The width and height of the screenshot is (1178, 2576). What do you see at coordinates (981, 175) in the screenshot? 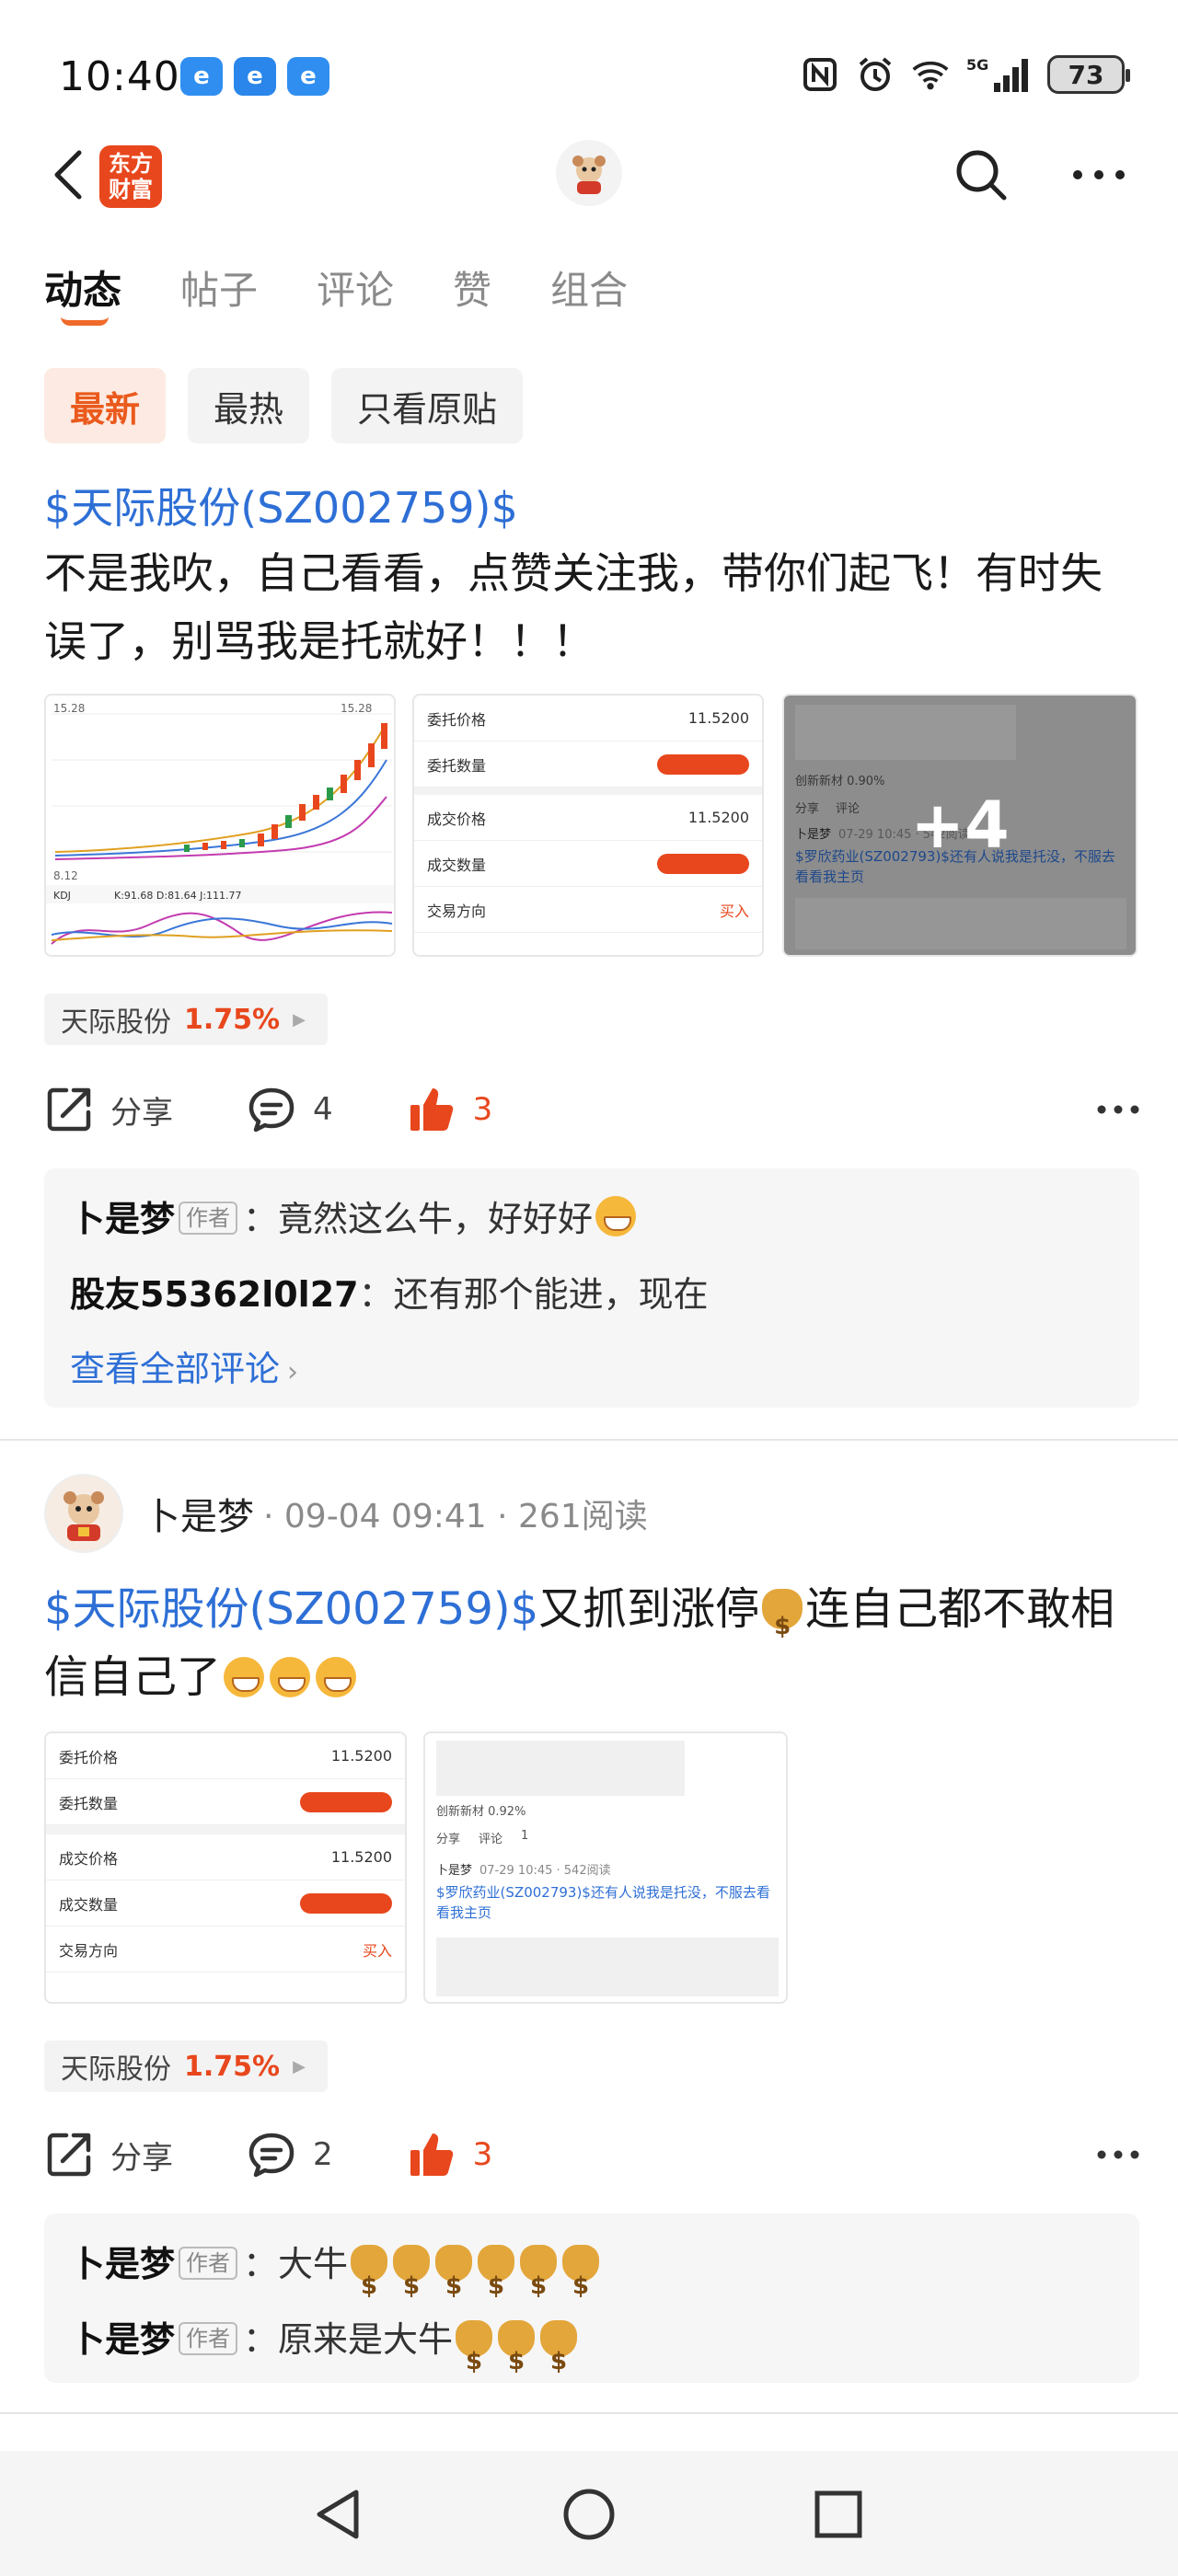
I see `search-button` at bounding box center [981, 175].